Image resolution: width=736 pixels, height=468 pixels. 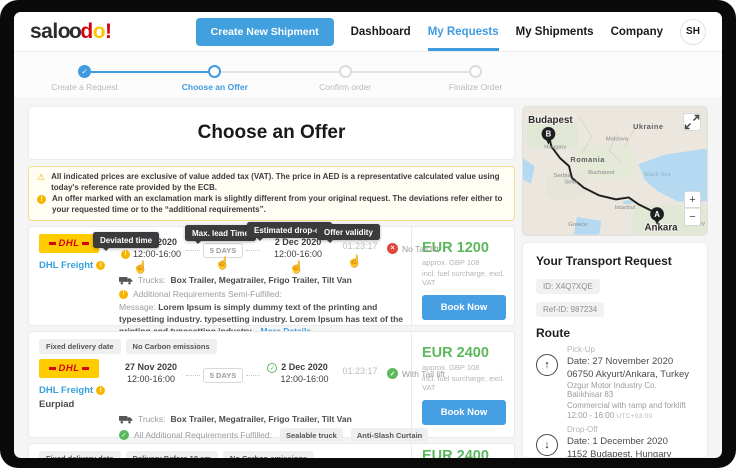 I want to click on nav-my-requests: My Requests, so click(x=463, y=31).